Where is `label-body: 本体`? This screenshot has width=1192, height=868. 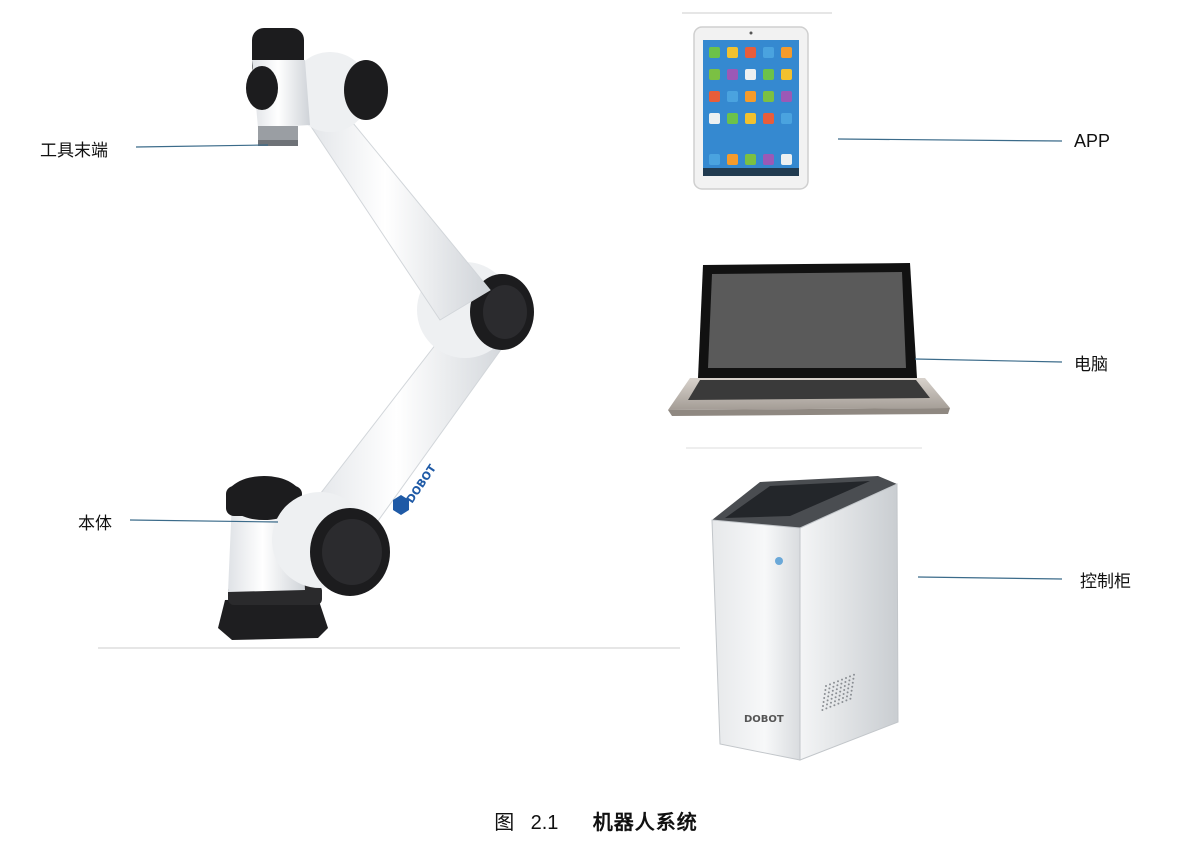 label-body: 本体 is located at coordinates (95, 524).